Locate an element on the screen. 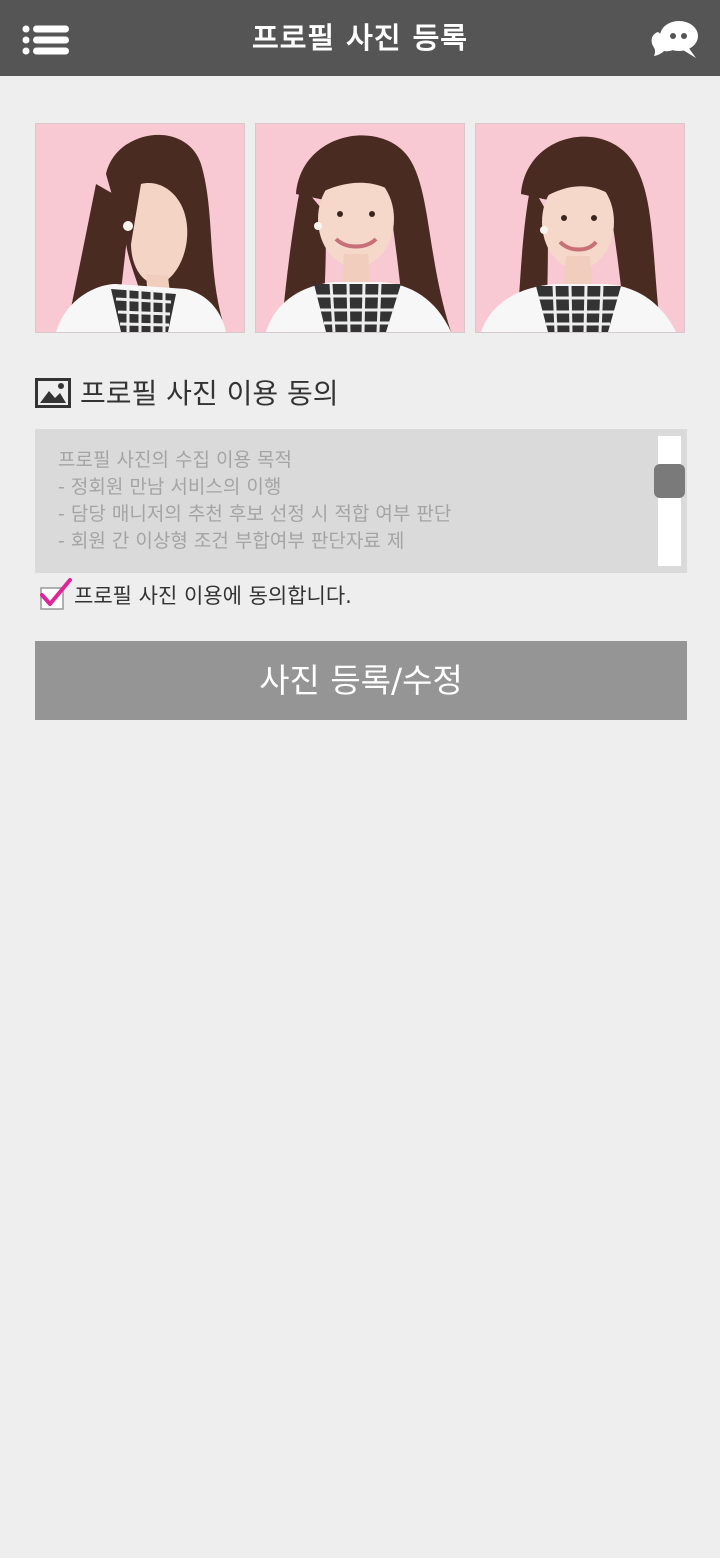 The height and width of the screenshot is (1558, 720). profile-photo-1-image is located at coordinates (140, 228).